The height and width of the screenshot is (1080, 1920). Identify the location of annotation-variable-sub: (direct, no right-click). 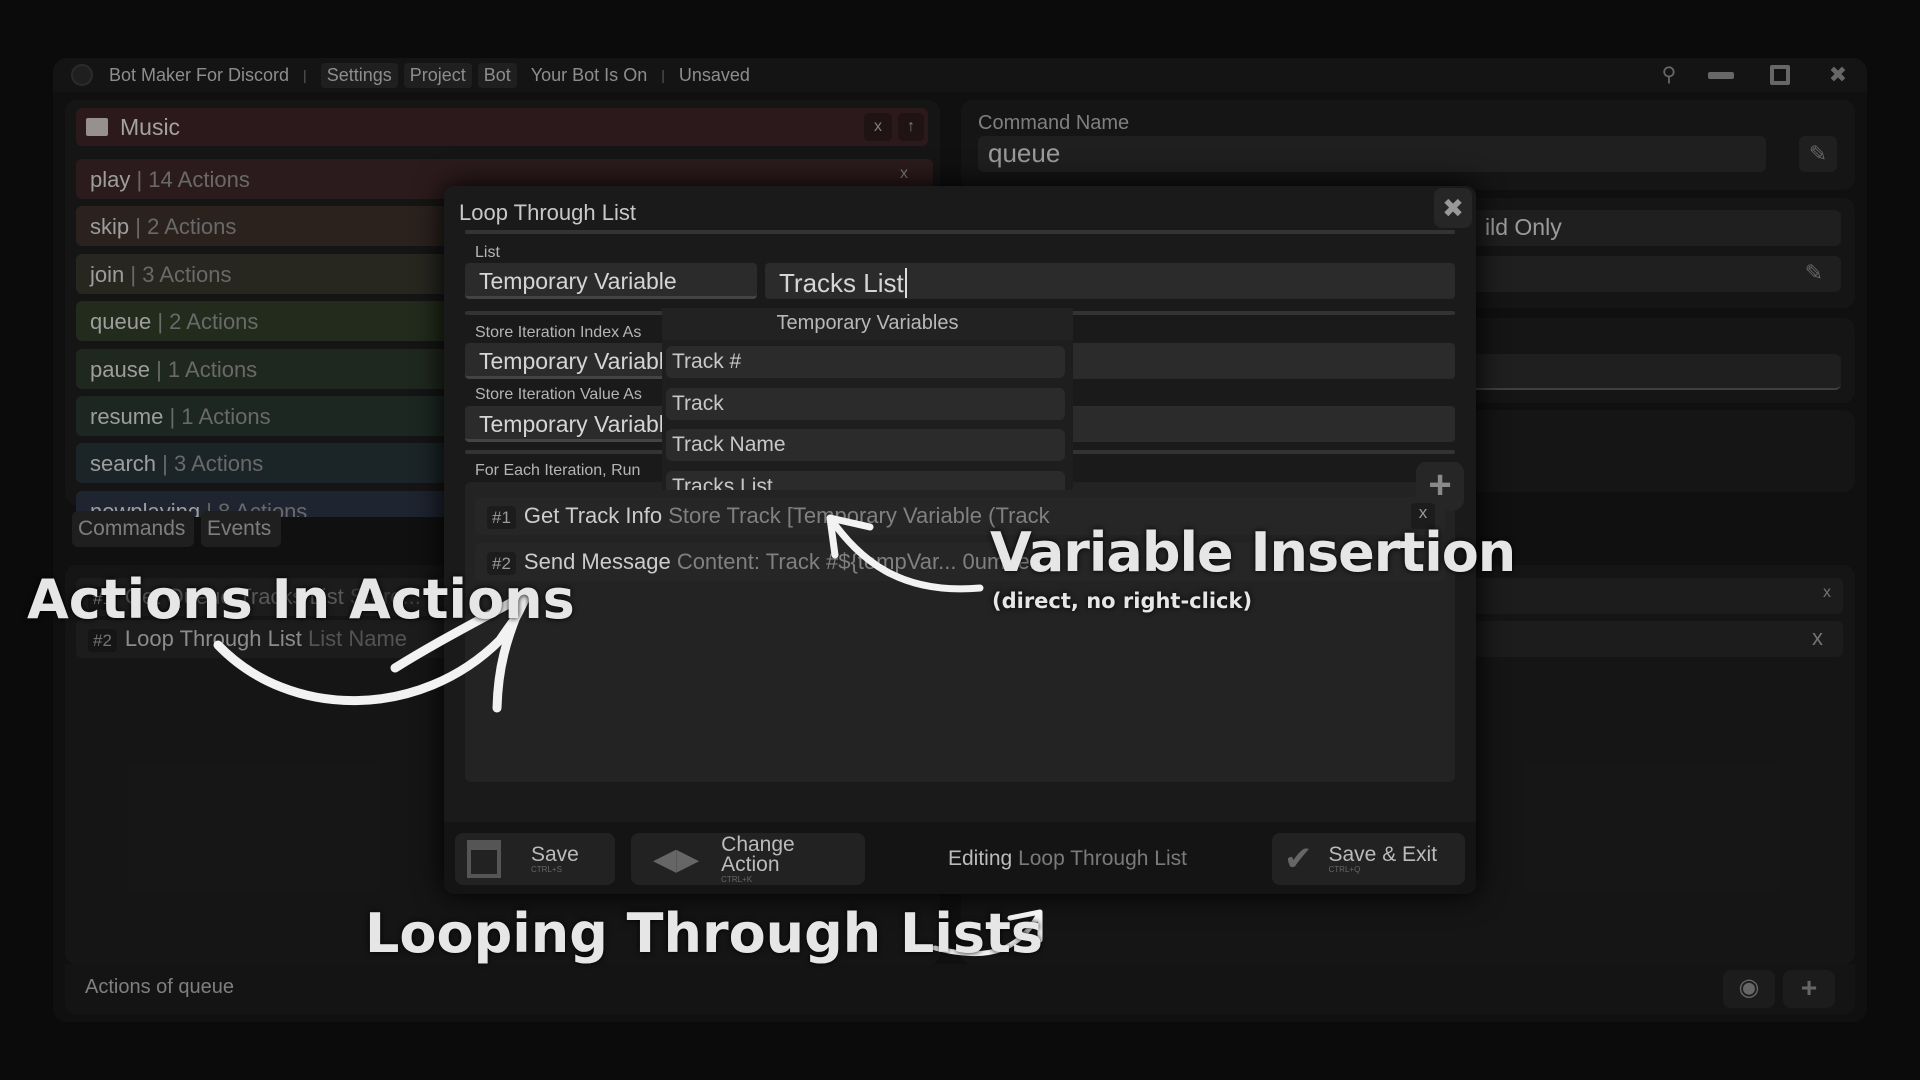
(1122, 601).